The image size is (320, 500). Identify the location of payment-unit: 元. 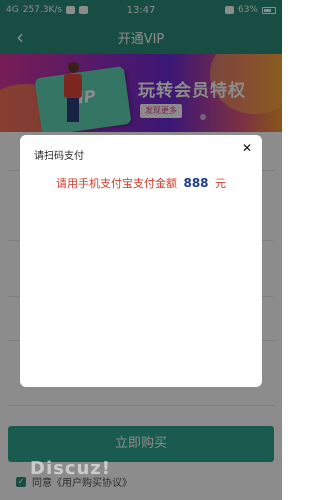
(221, 183).